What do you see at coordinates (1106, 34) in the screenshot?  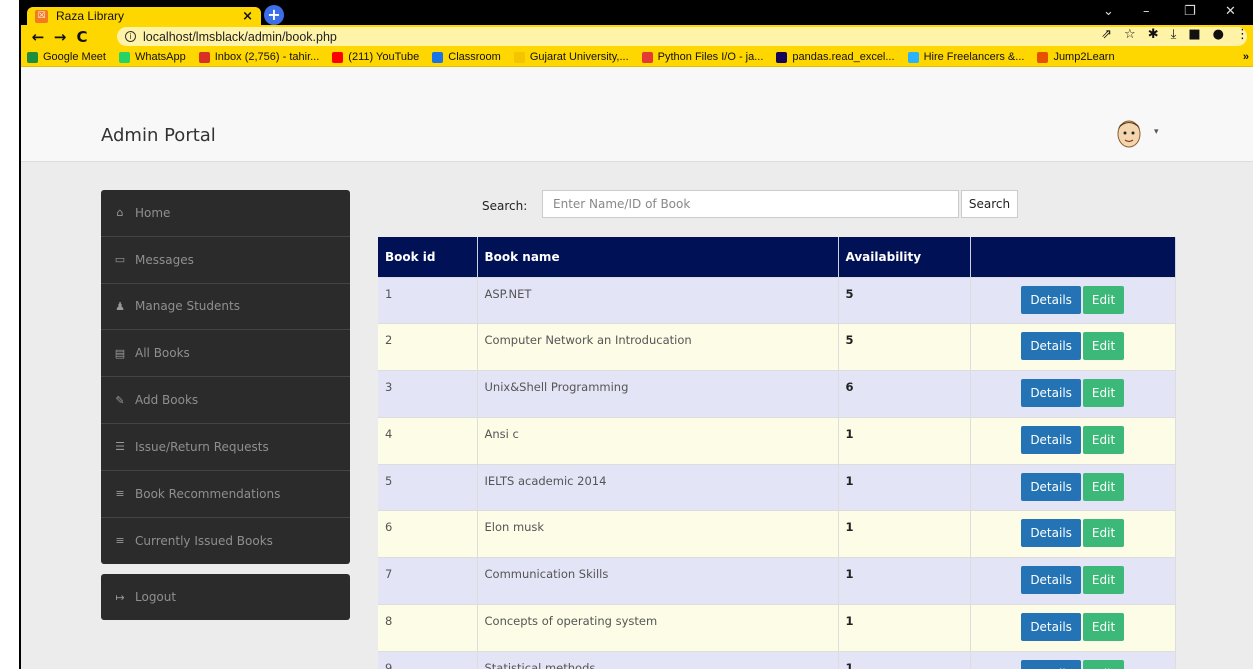 I see `share-icon: ⇗` at bounding box center [1106, 34].